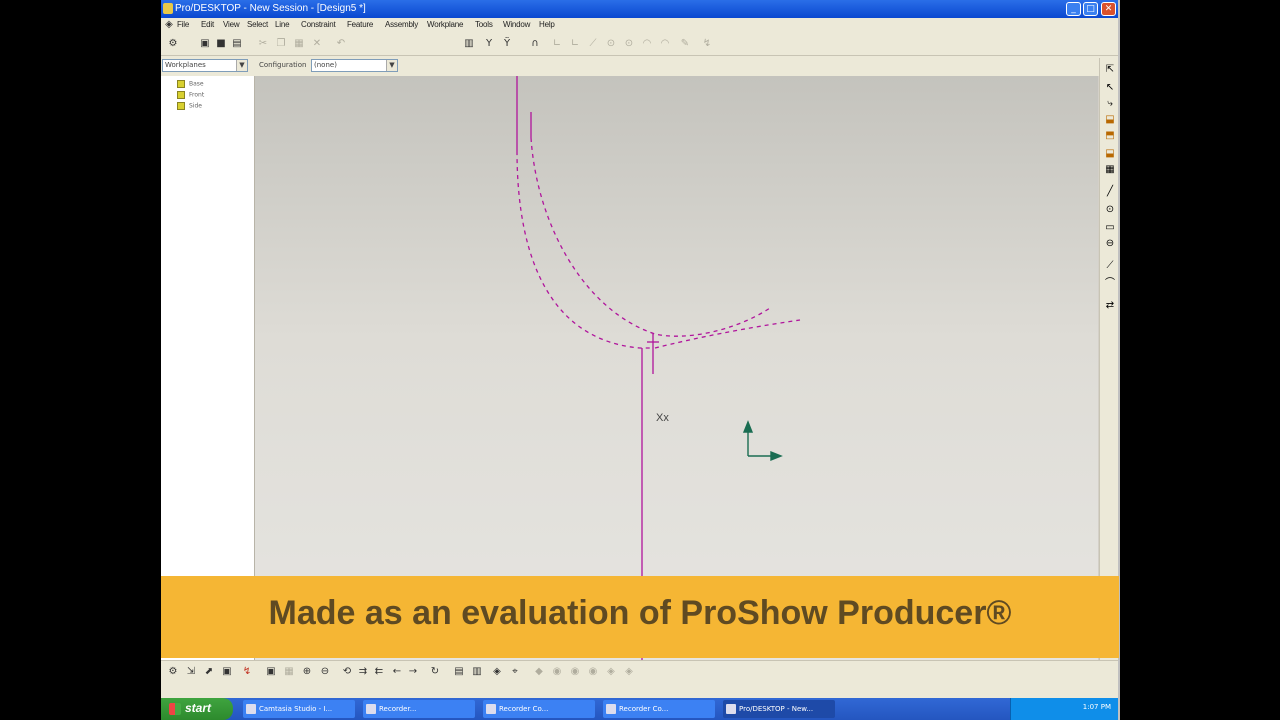  I want to click on menu-edit: Edit, so click(207, 24).